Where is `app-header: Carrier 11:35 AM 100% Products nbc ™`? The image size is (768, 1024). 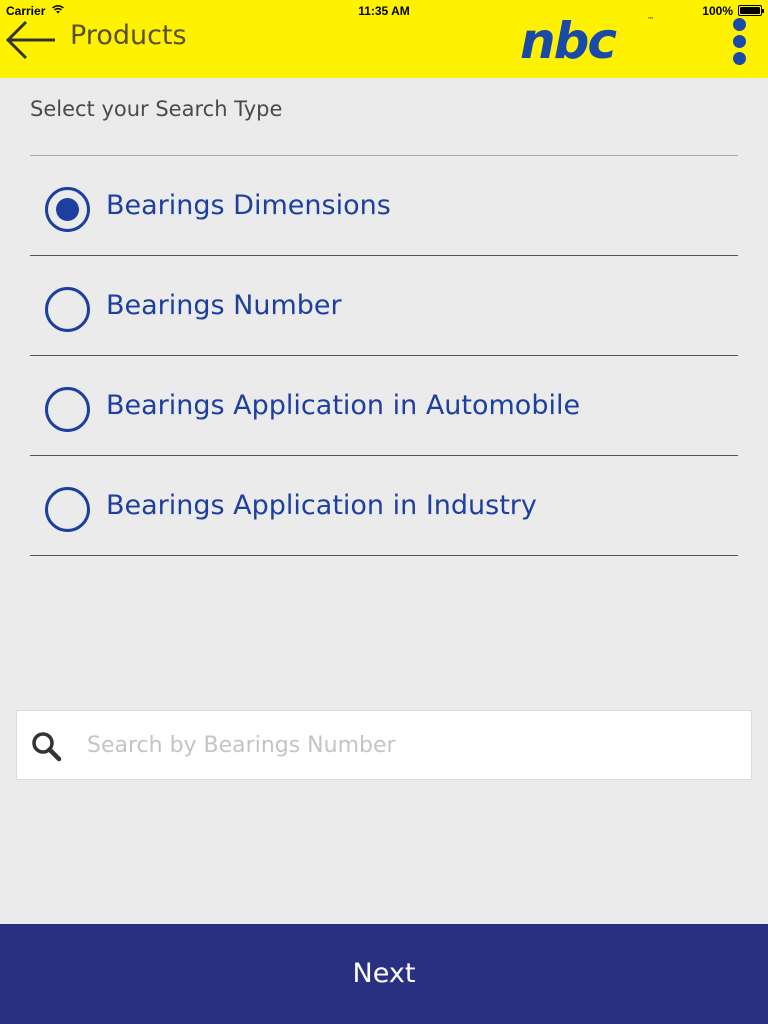 app-header: Carrier 11:35 AM 100% Products nbc ™ is located at coordinates (384, 39).